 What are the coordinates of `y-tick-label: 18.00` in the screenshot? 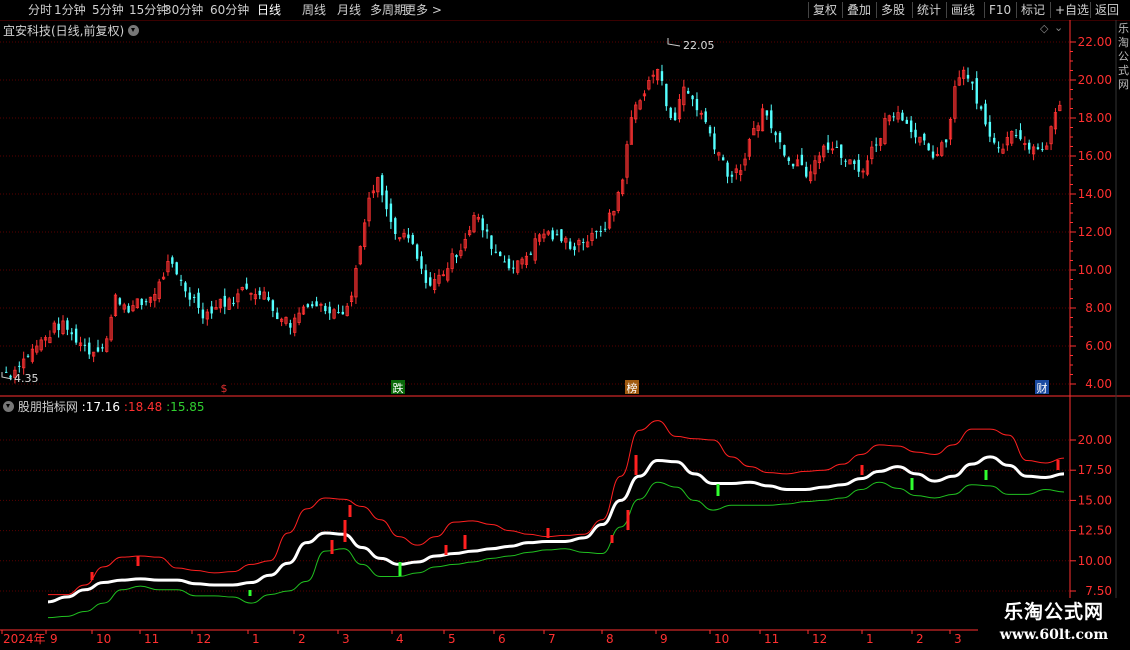 It's located at (1095, 118).